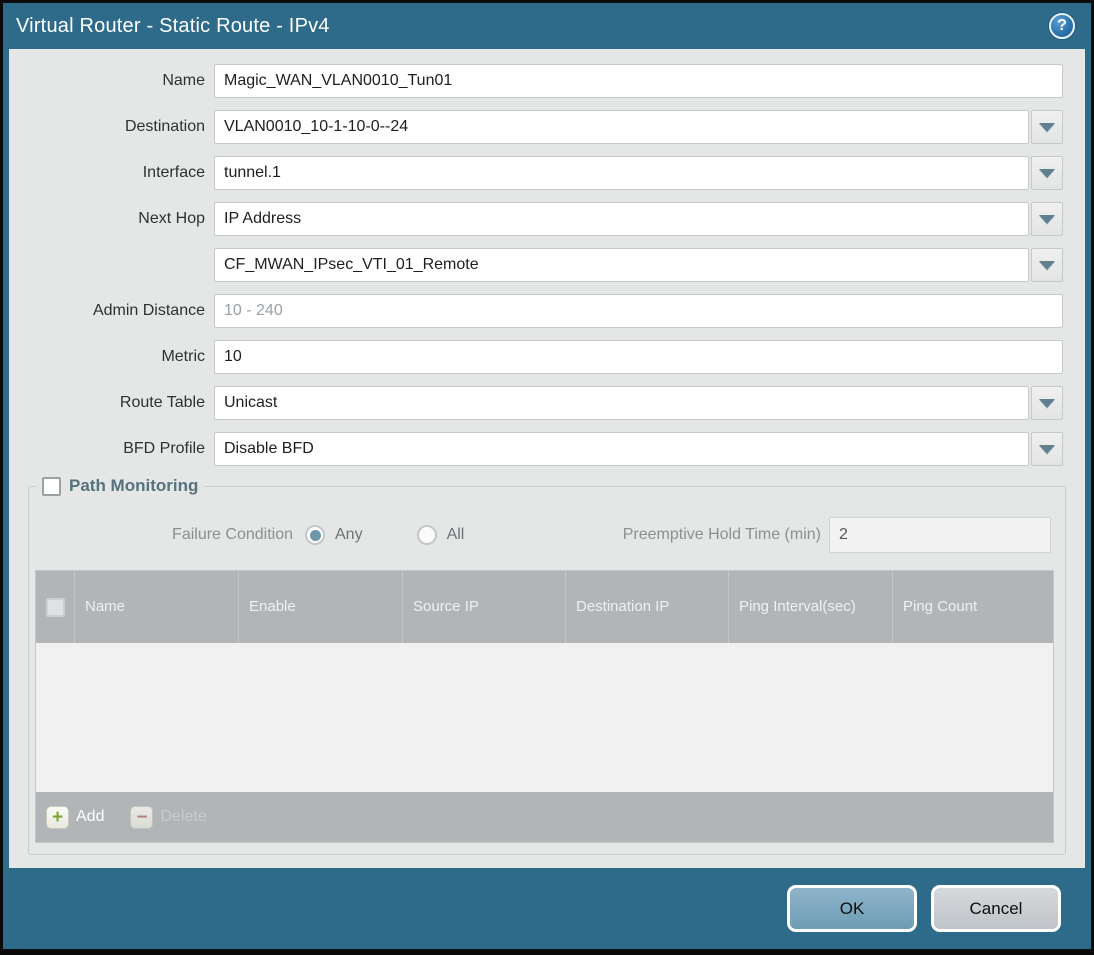  What do you see at coordinates (621, 127) in the screenshot?
I see `destination-input` at bounding box center [621, 127].